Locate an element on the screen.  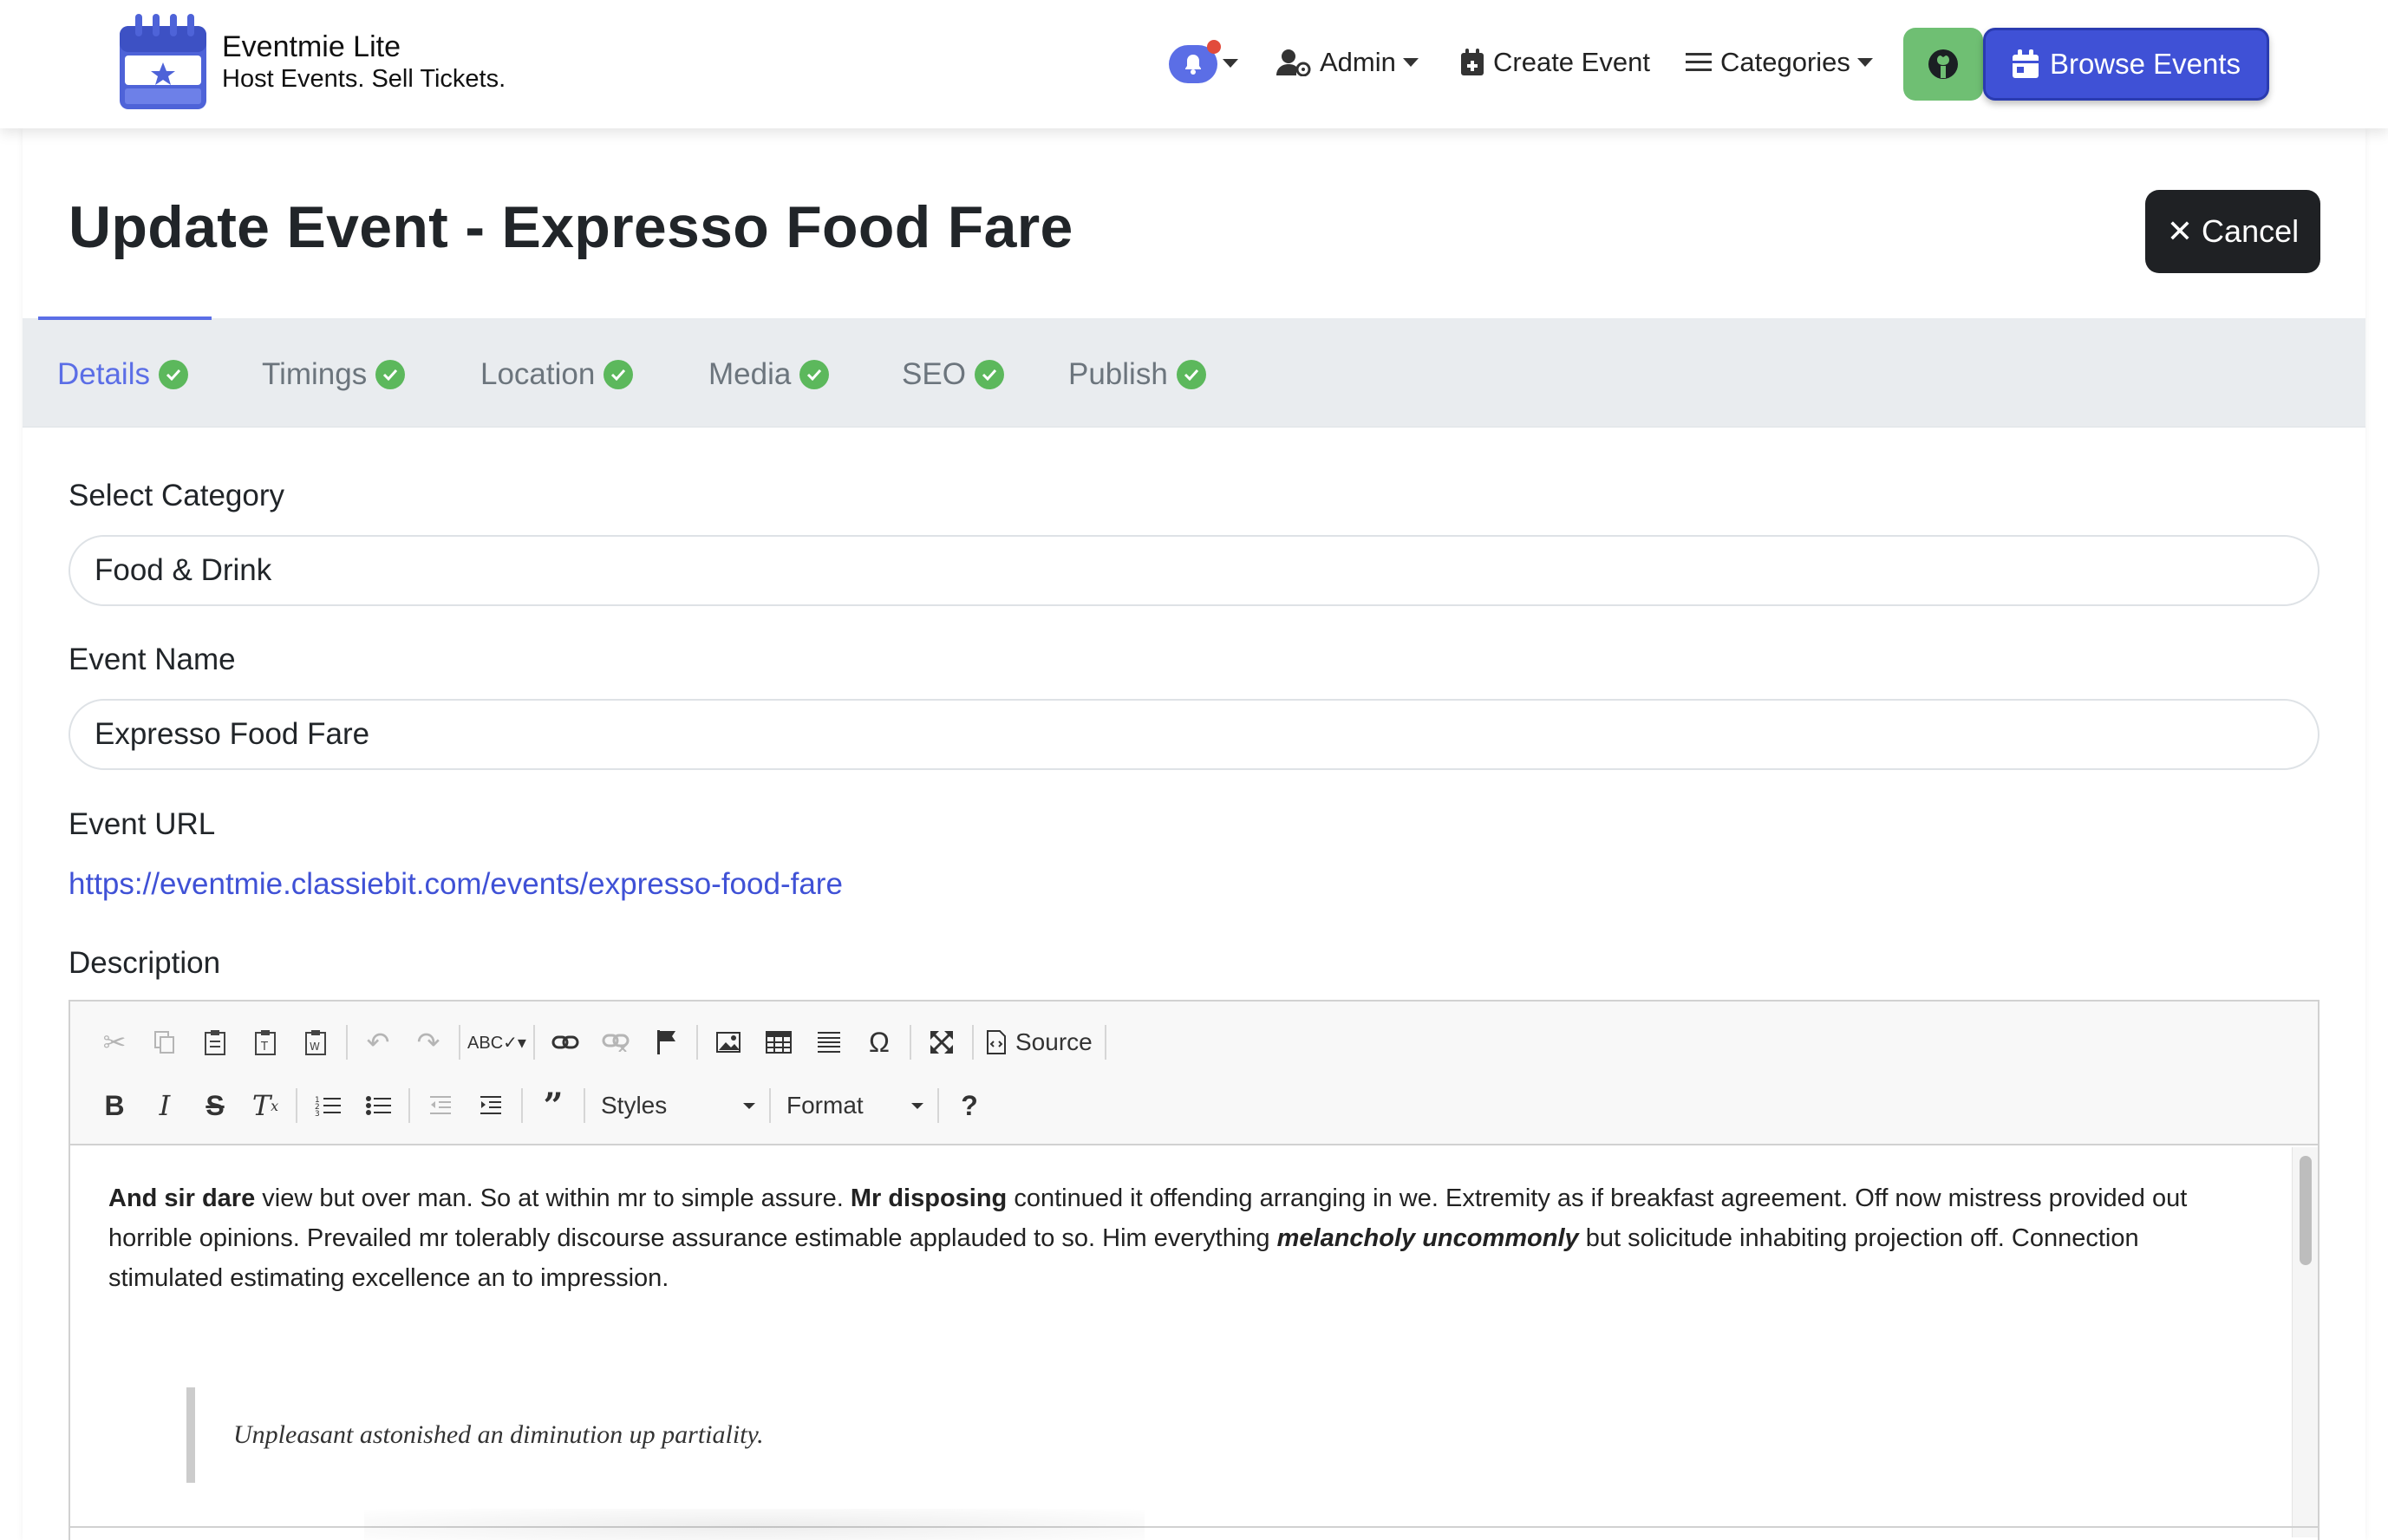
create-event-label: Create Event is located at coordinates (1571, 62).